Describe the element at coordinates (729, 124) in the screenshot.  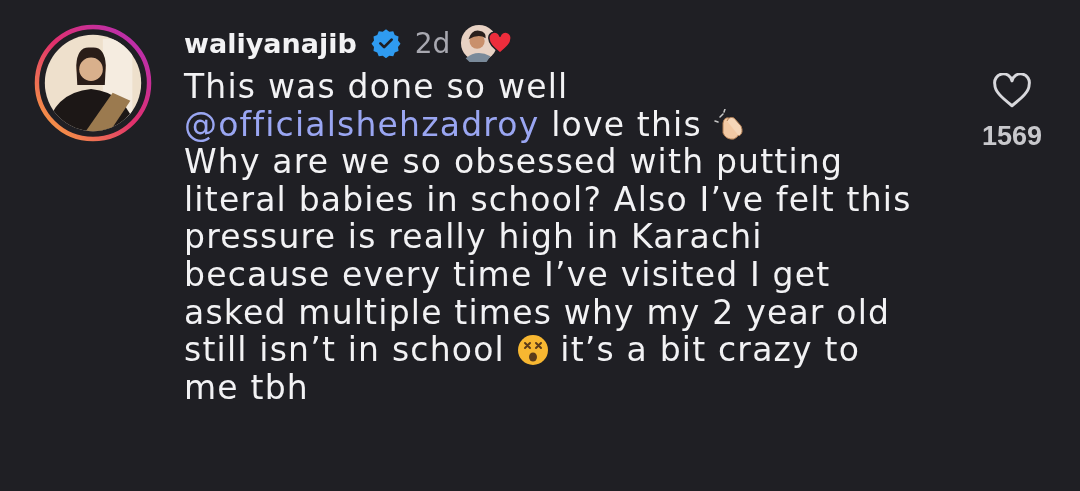
I see `clapping-hands-icon` at that location.